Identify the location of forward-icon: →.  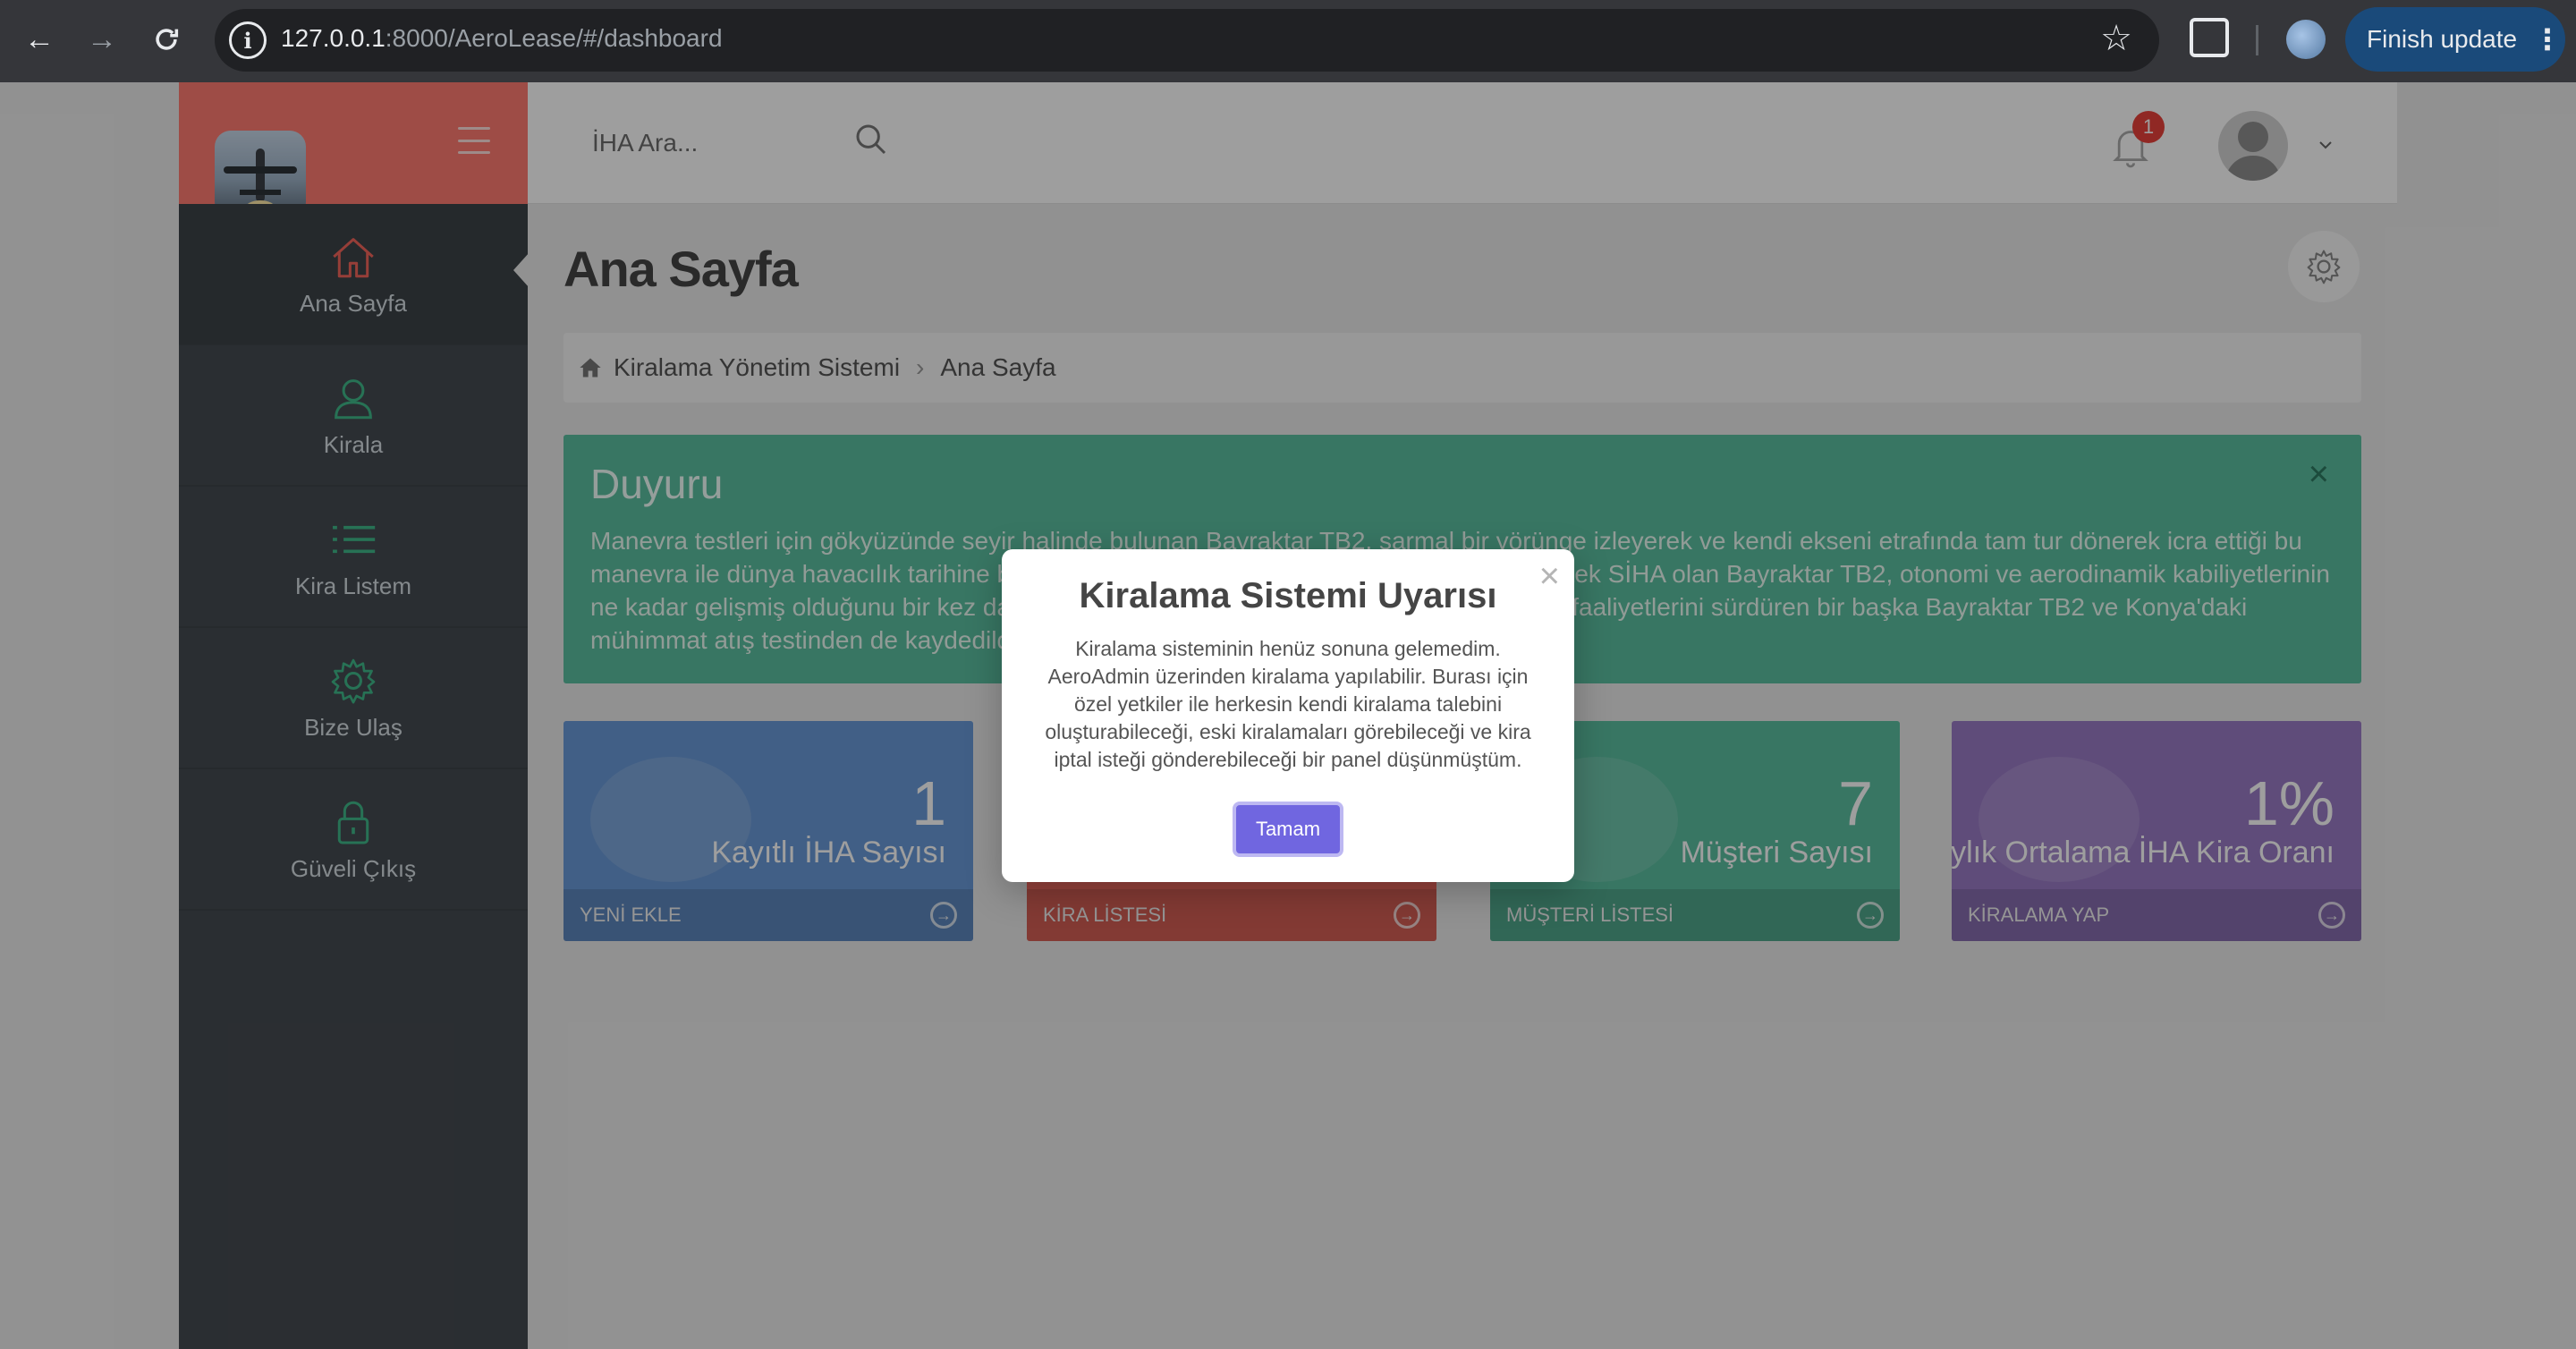
(101, 39).